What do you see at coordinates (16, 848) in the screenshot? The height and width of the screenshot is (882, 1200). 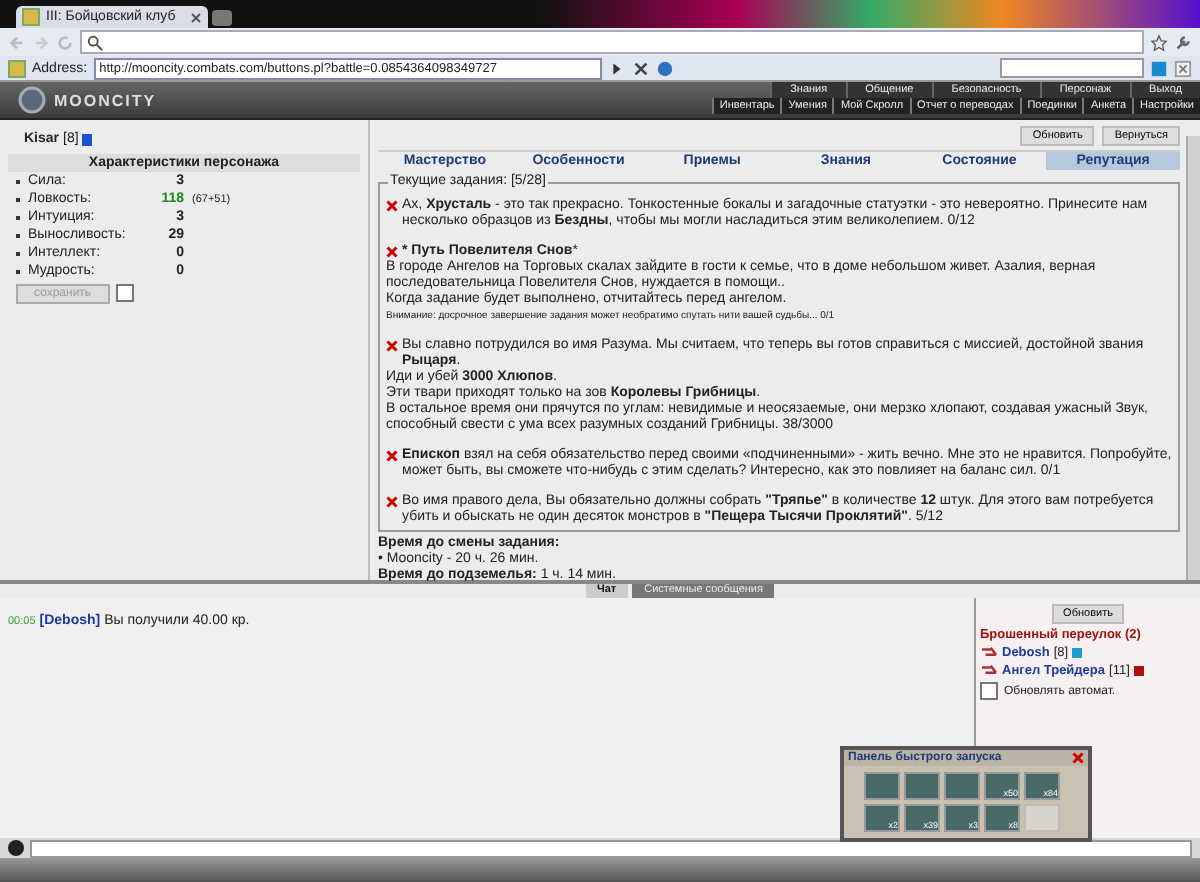 I see `chat-orb-icon` at bounding box center [16, 848].